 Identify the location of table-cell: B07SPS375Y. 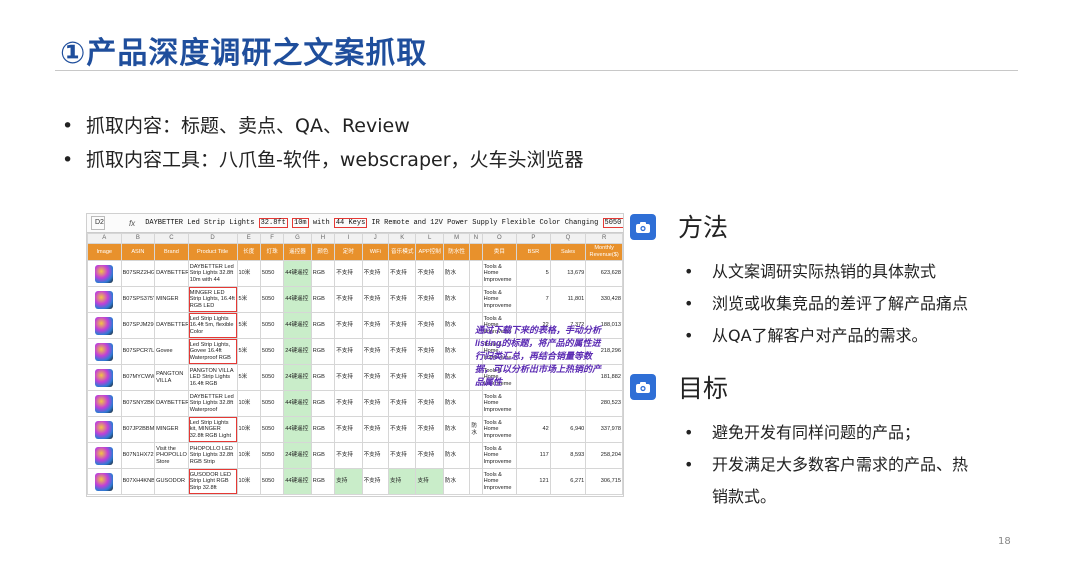
(138, 299).